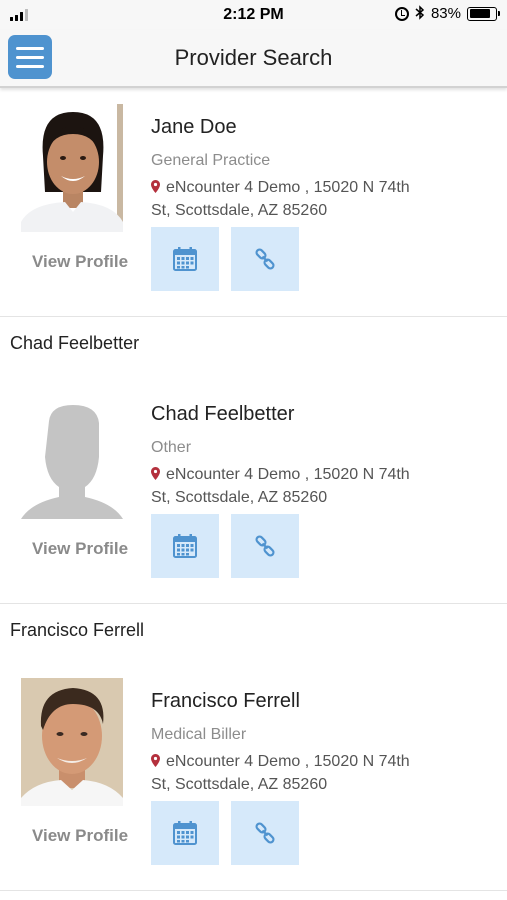 Image resolution: width=507 pixels, height=900 pixels. What do you see at coordinates (211, 160) in the screenshot?
I see `provider-specialty: General Practice` at bounding box center [211, 160].